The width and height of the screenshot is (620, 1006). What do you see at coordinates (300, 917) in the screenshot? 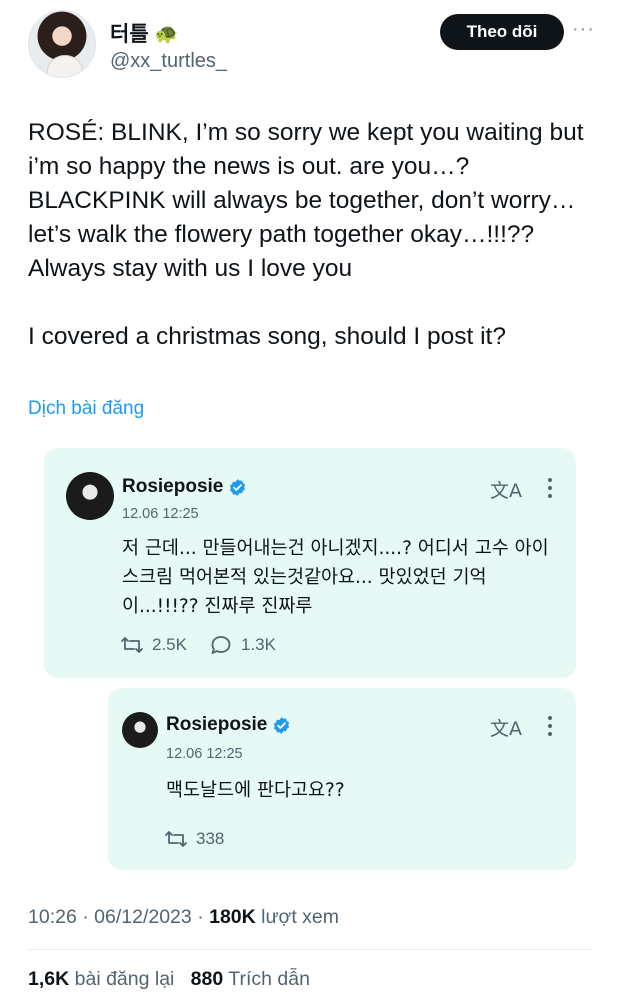
I see `views-label: lượt xem` at bounding box center [300, 917].